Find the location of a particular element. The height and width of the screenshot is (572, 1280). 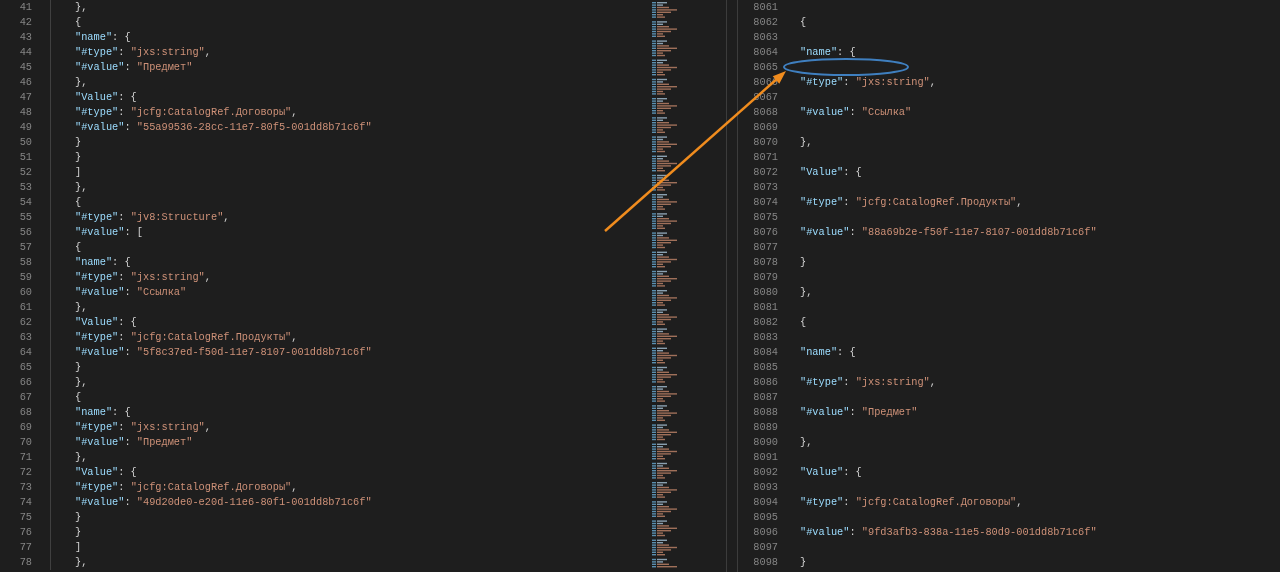

line-number: 8078 is located at coordinates (765, 262).